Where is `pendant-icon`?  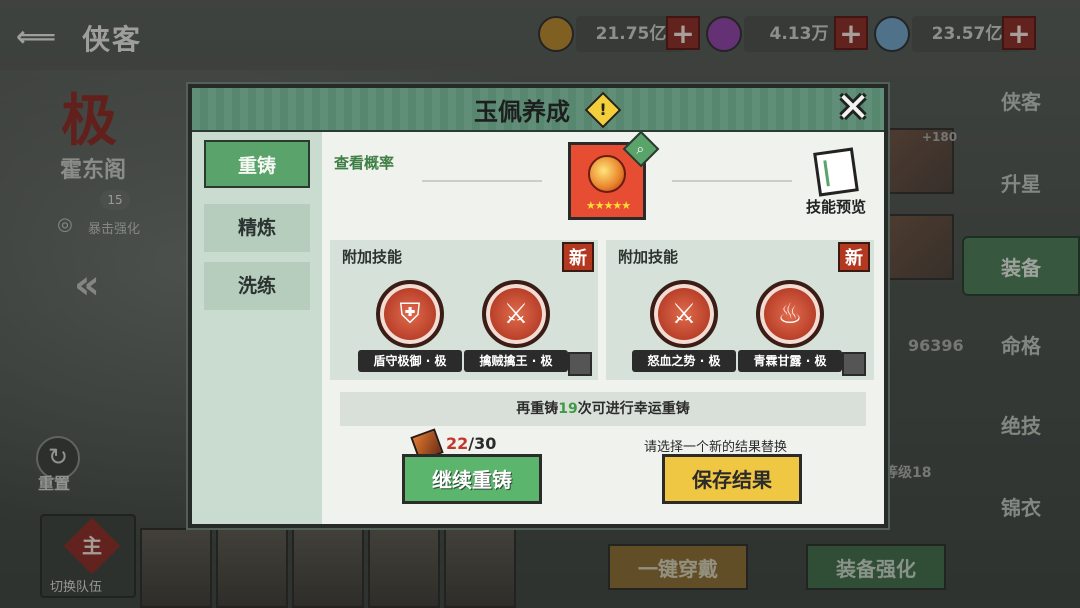
pendant-icon is located at coordinates (607, 174).